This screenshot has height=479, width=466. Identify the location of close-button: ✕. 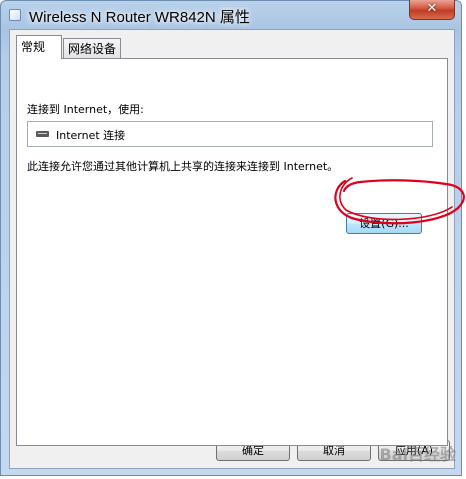
(432, 10).